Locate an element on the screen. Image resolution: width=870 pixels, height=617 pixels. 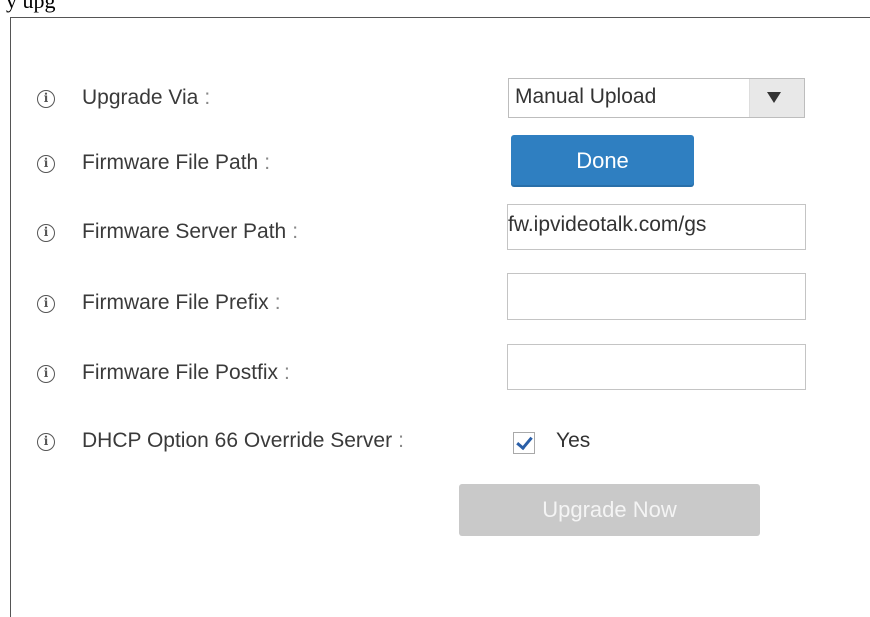
upgrade-via-label: Upgrade Via: is located at coordinates (146, 97).